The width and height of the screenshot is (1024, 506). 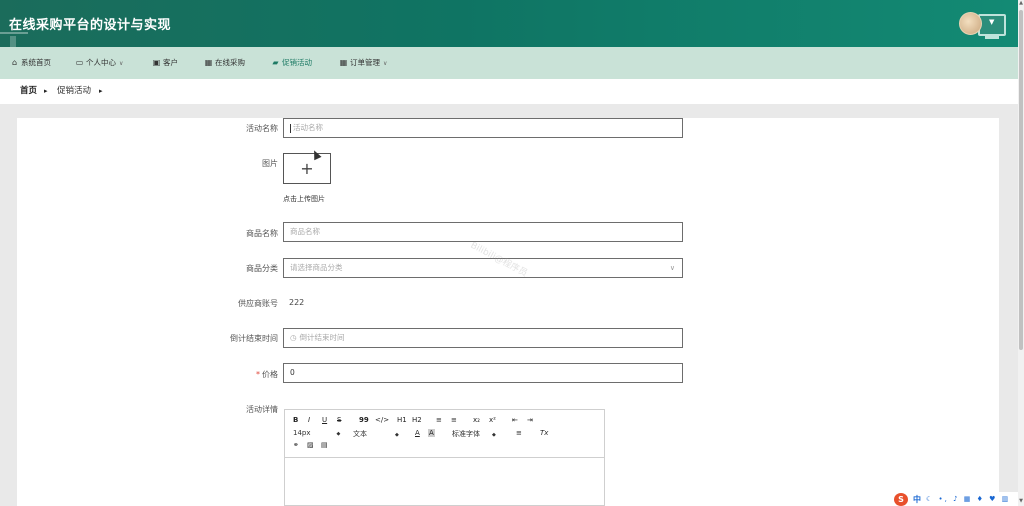 What do you see at coordinates (324, 420) in the screenshot?
I see `underline-button: U` at bounding box center [324, 420].